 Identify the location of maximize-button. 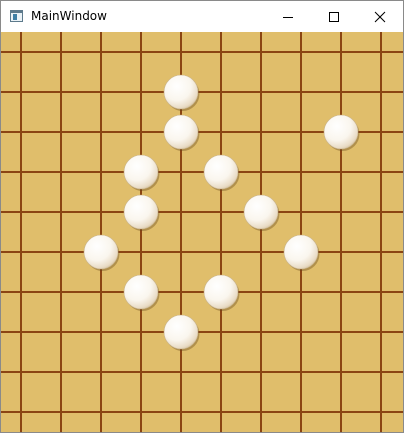
(334, 16).